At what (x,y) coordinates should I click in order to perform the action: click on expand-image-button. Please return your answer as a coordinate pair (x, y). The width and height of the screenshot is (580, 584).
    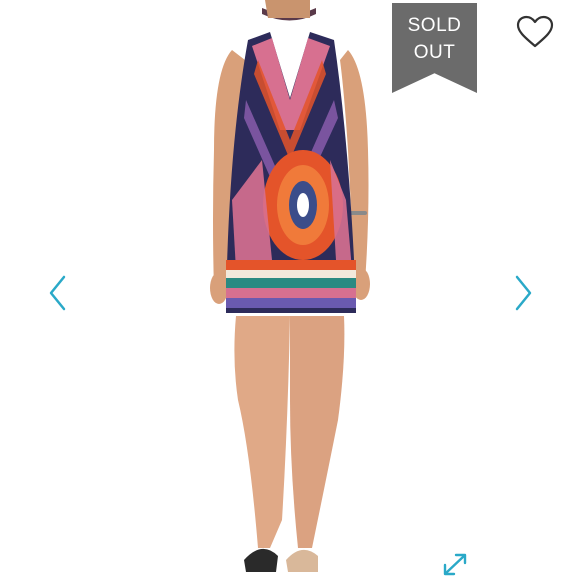
    Looking at the image, I should click on (455, 565).